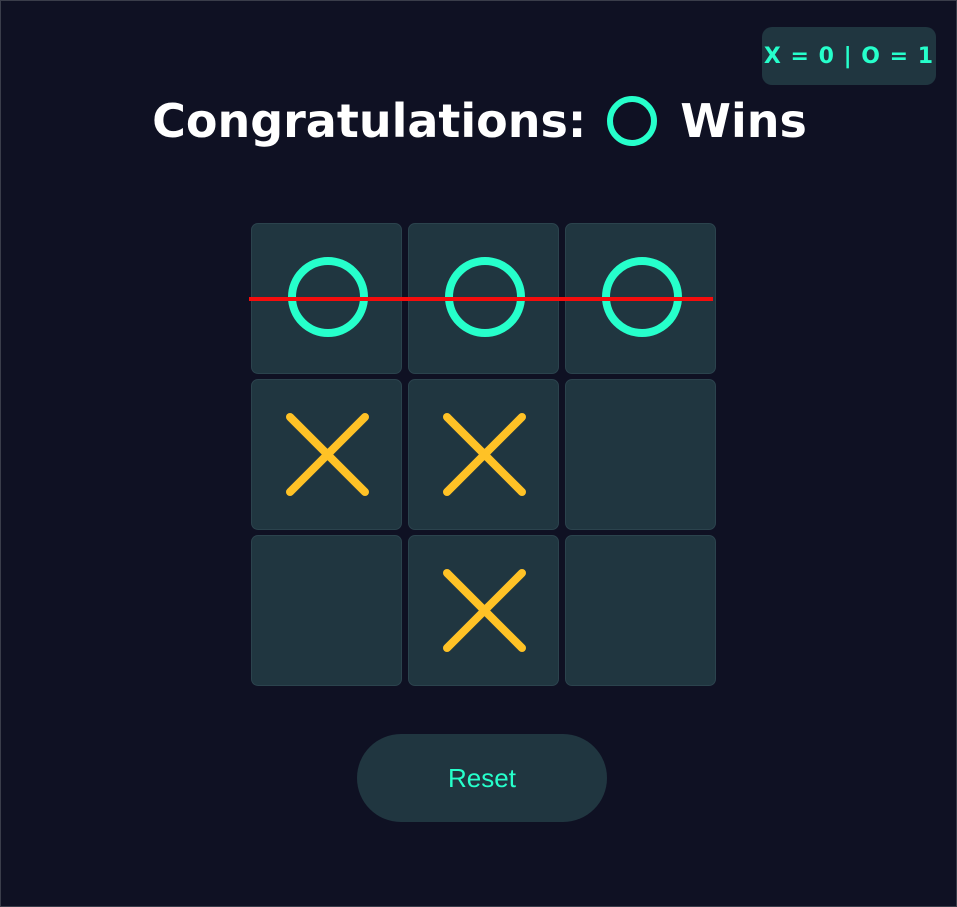 The width and height of the screenshot is (957, 907). I want to click on o-icon, so click(632, 121).